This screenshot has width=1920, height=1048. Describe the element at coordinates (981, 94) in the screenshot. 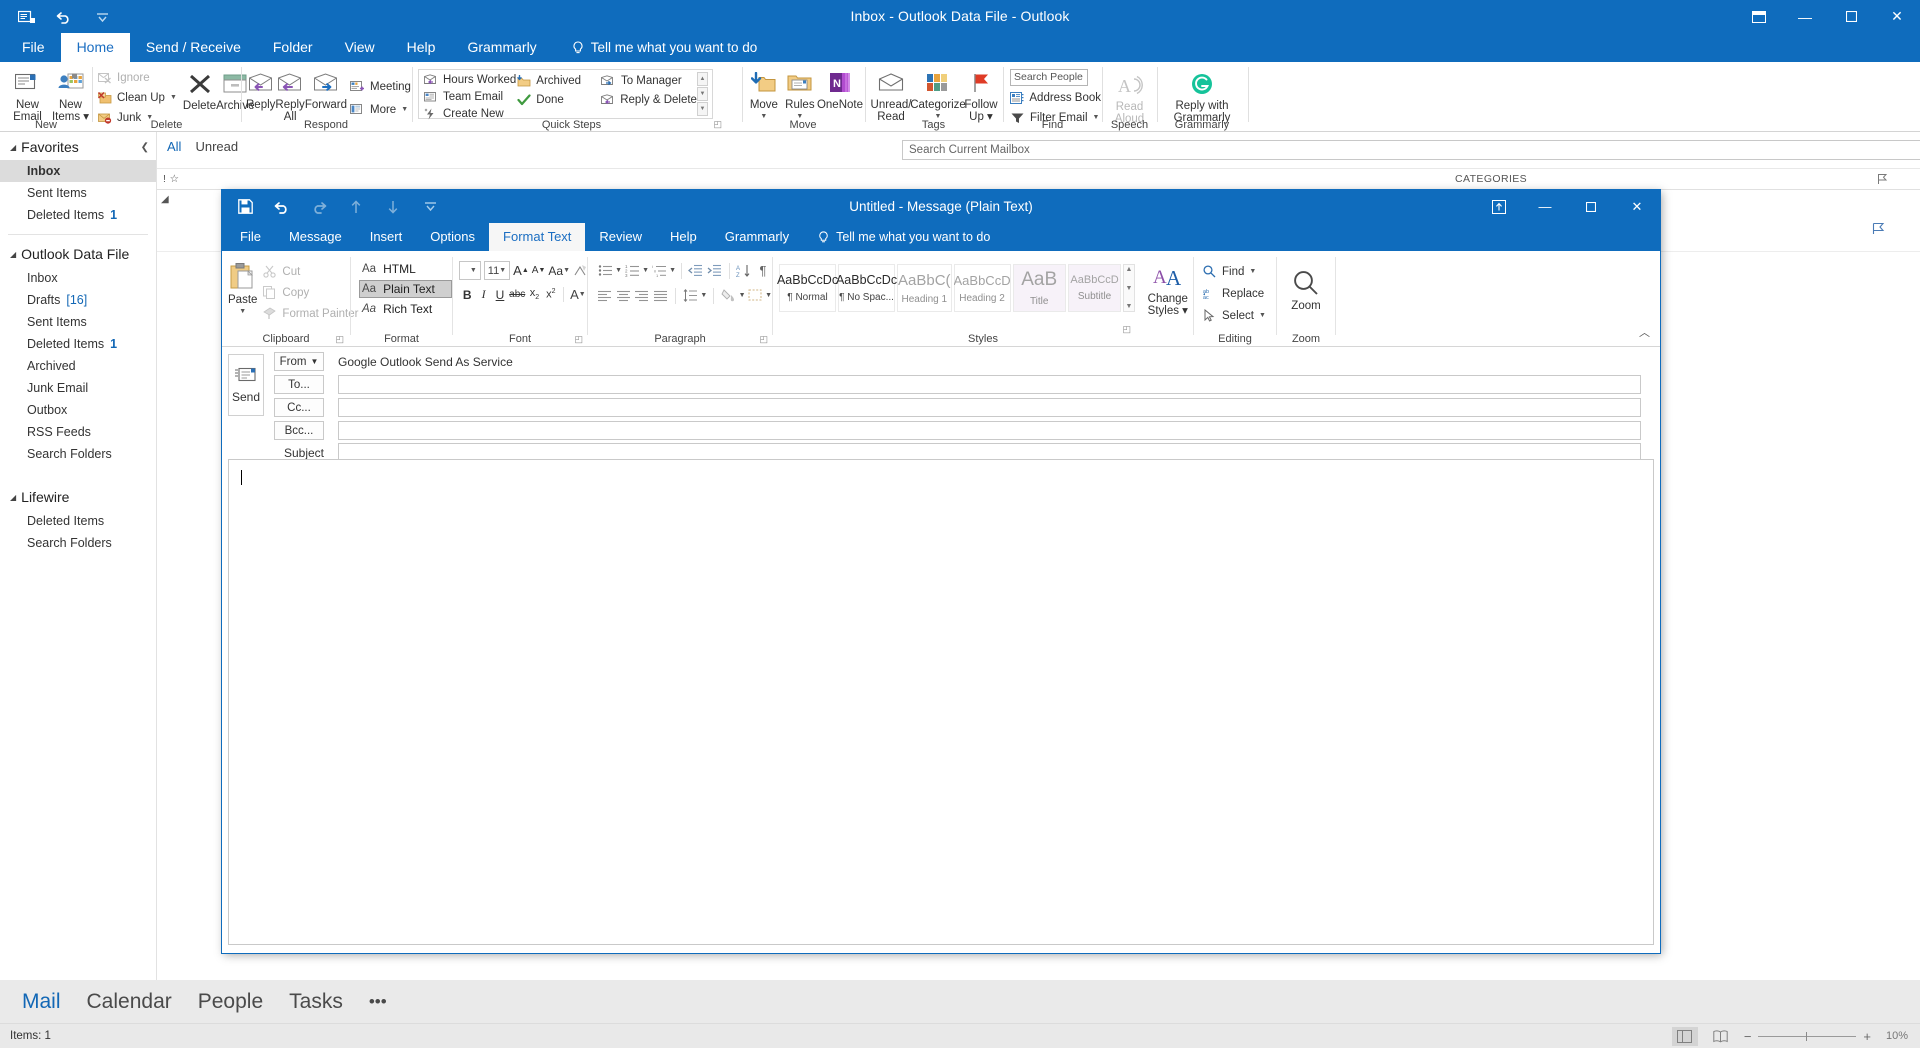

I see `follow-up-button: Follow Up ▾` at that location.